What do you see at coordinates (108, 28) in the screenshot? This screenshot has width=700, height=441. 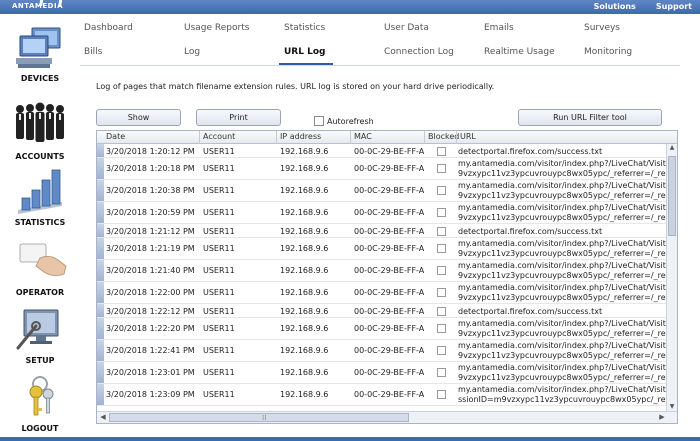 I see `menu-dashboard: Dashboard` at bounding box center [108, 28].